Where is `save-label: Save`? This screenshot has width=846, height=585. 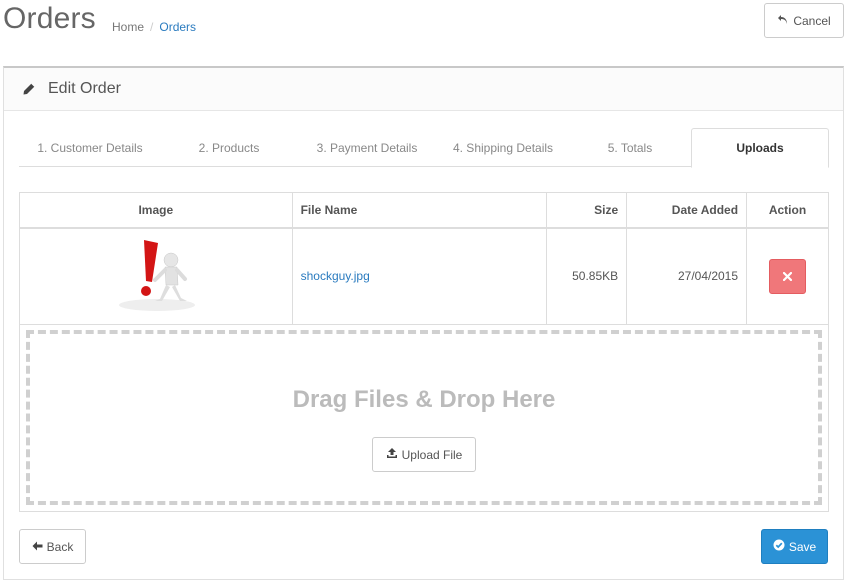
save-label: Save is located at coordinates (802, 546).